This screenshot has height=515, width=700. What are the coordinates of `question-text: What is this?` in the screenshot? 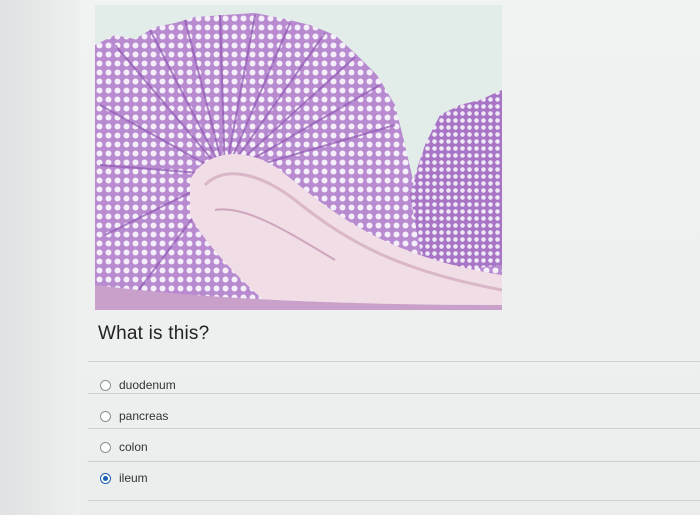 It's located at (154, 333).